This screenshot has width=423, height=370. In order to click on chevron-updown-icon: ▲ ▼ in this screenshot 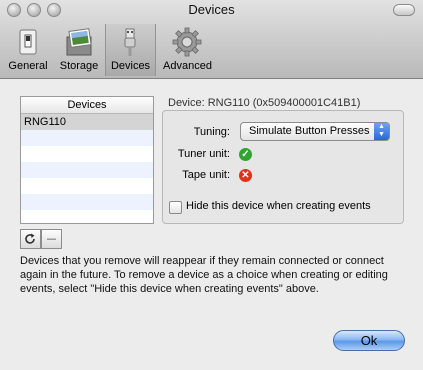, I will do `click(381, 131)`.